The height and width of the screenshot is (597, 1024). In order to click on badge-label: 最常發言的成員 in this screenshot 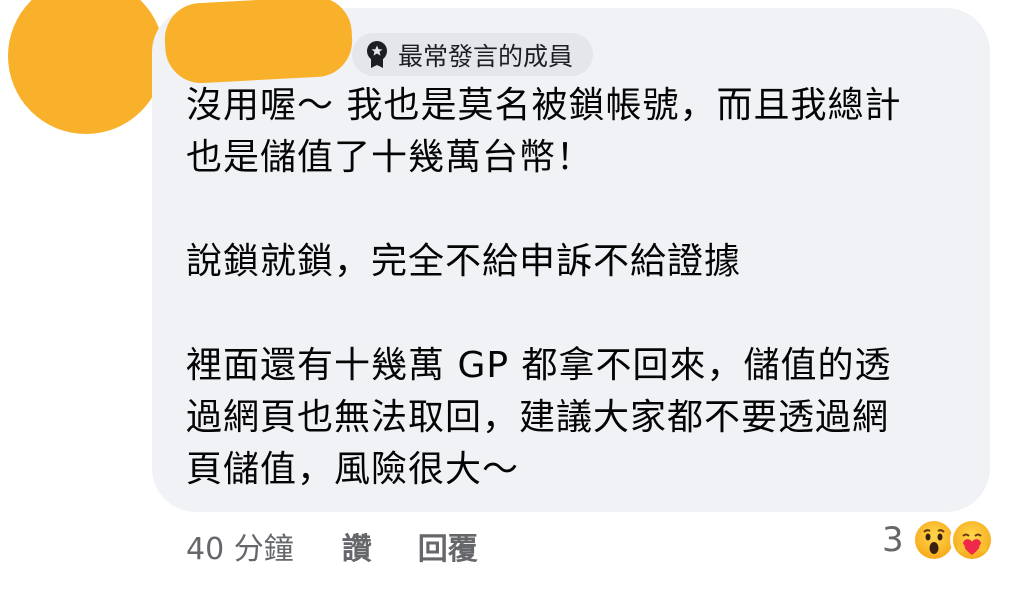, I will do `click(486, 56)`.